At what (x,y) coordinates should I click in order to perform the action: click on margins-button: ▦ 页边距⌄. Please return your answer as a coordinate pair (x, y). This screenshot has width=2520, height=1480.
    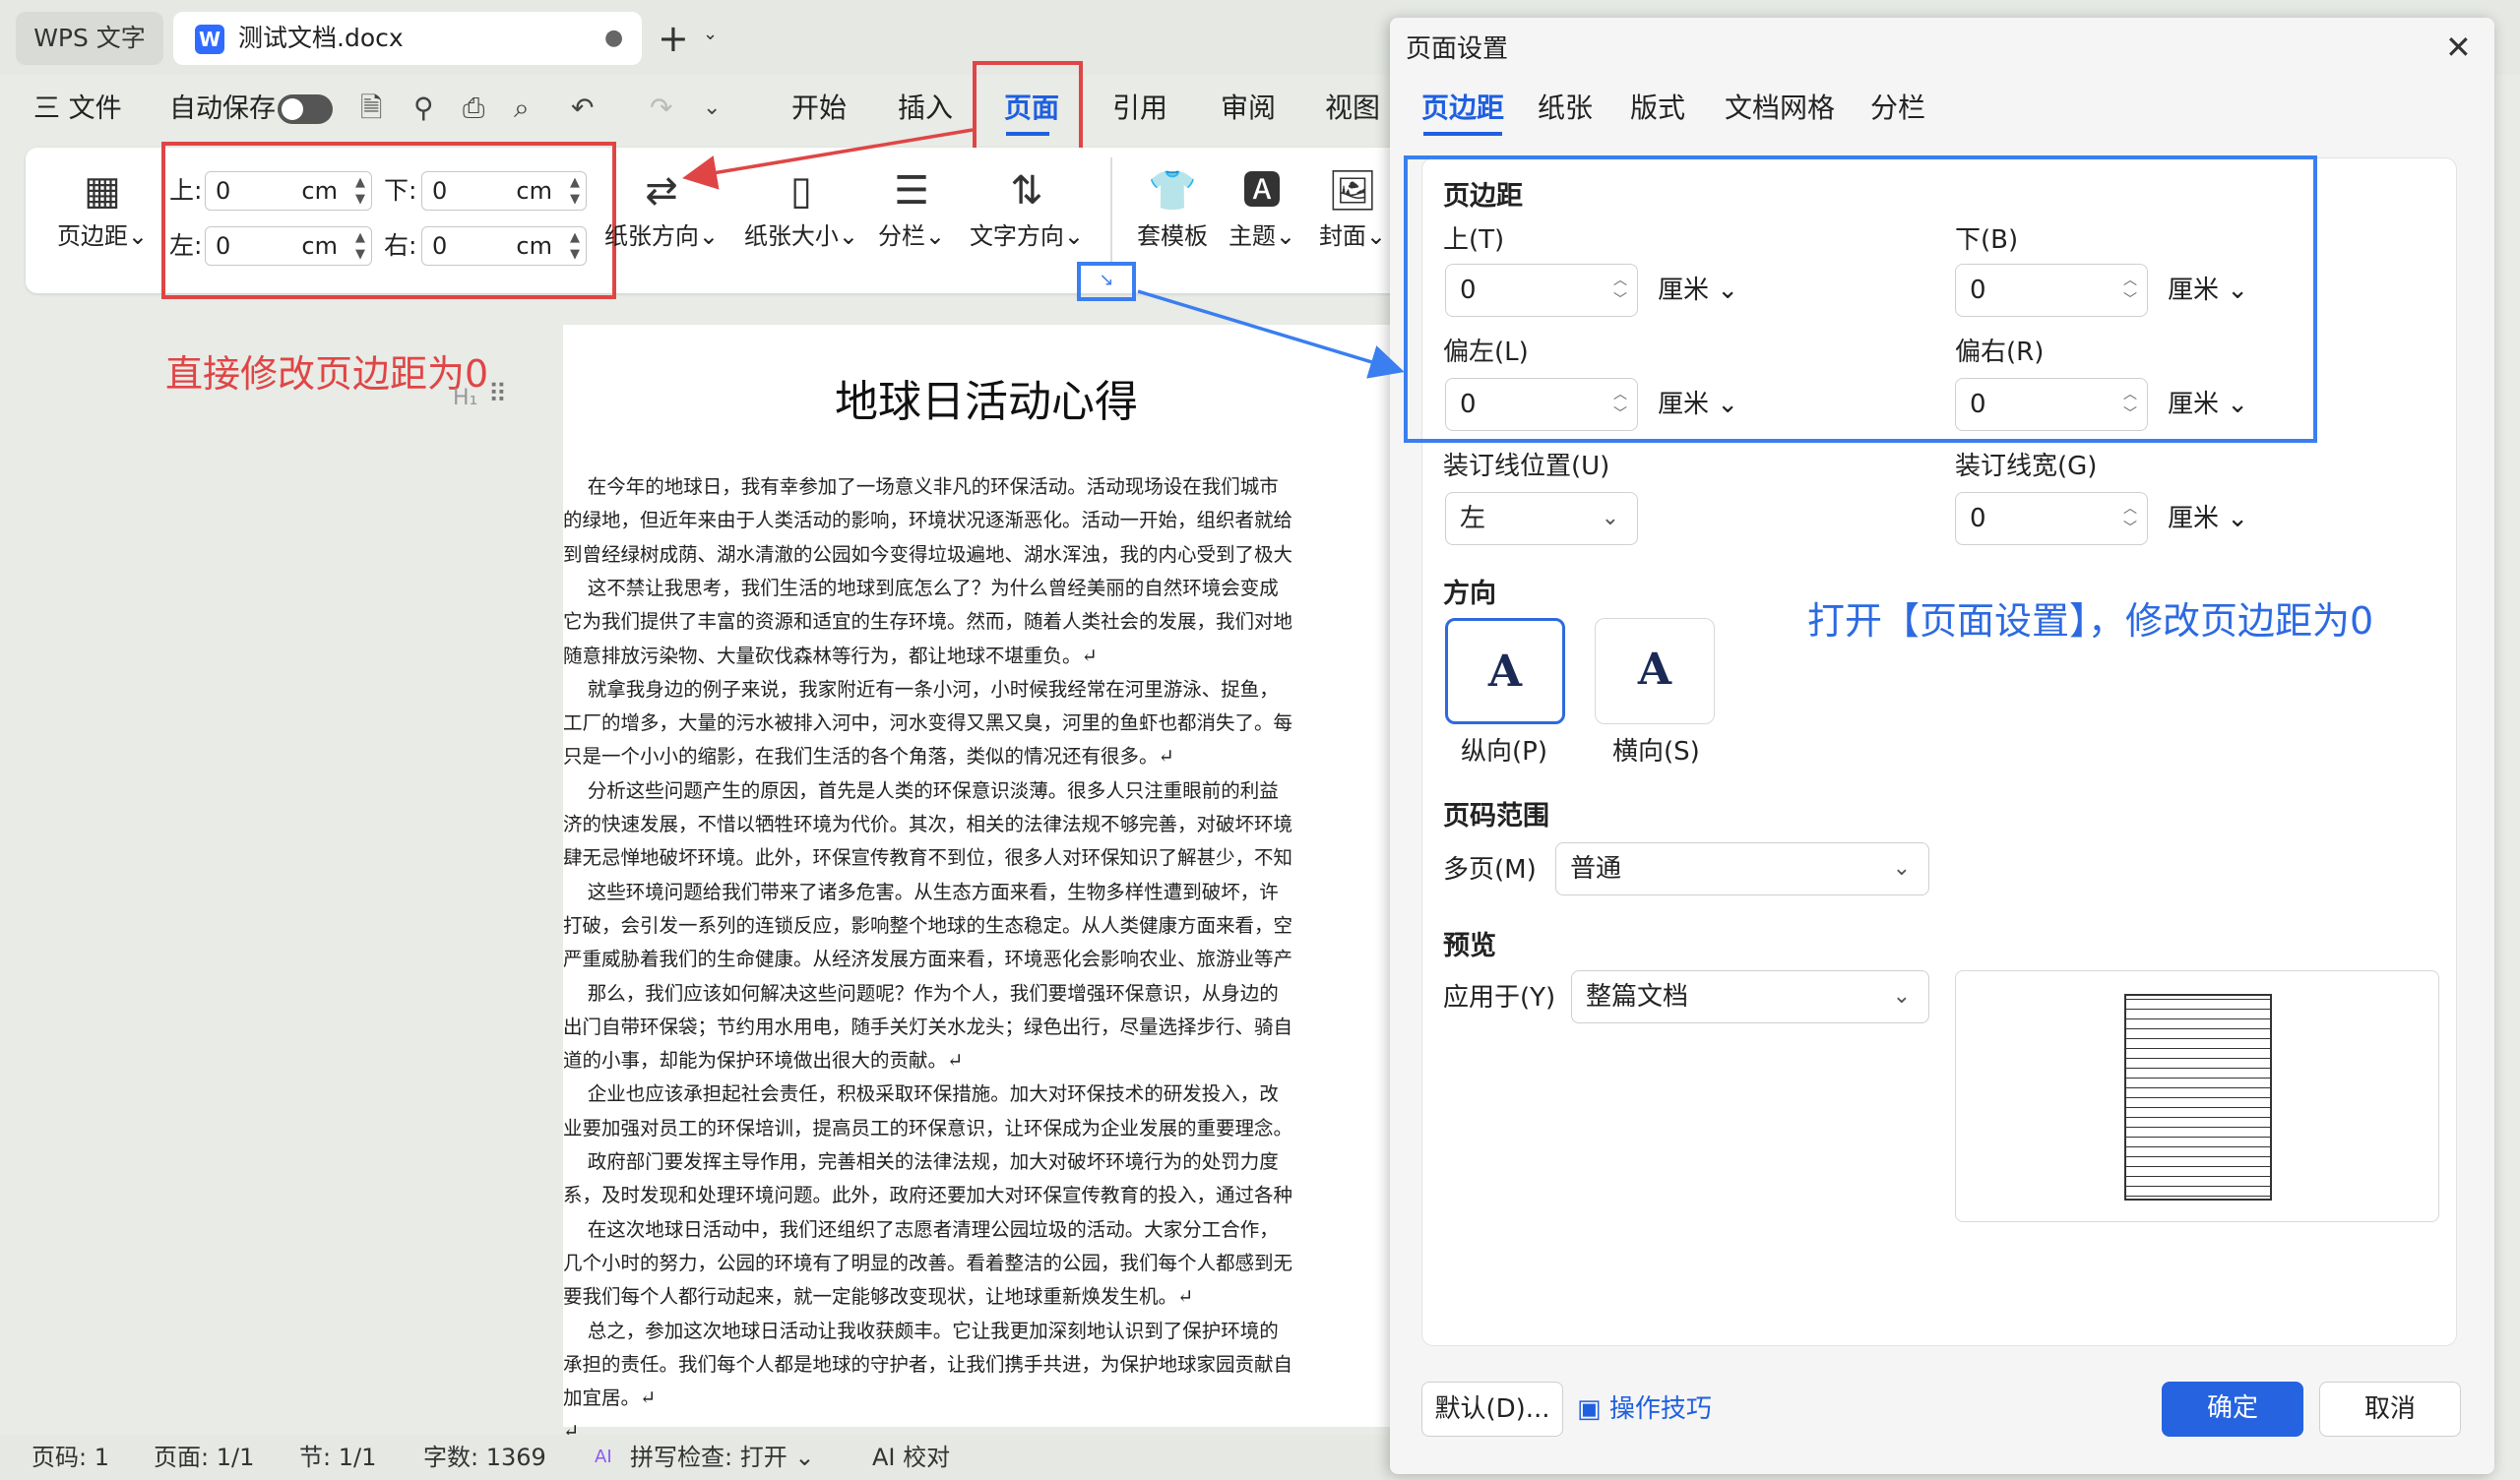
    Looking at the image, I should click on (102, 208).